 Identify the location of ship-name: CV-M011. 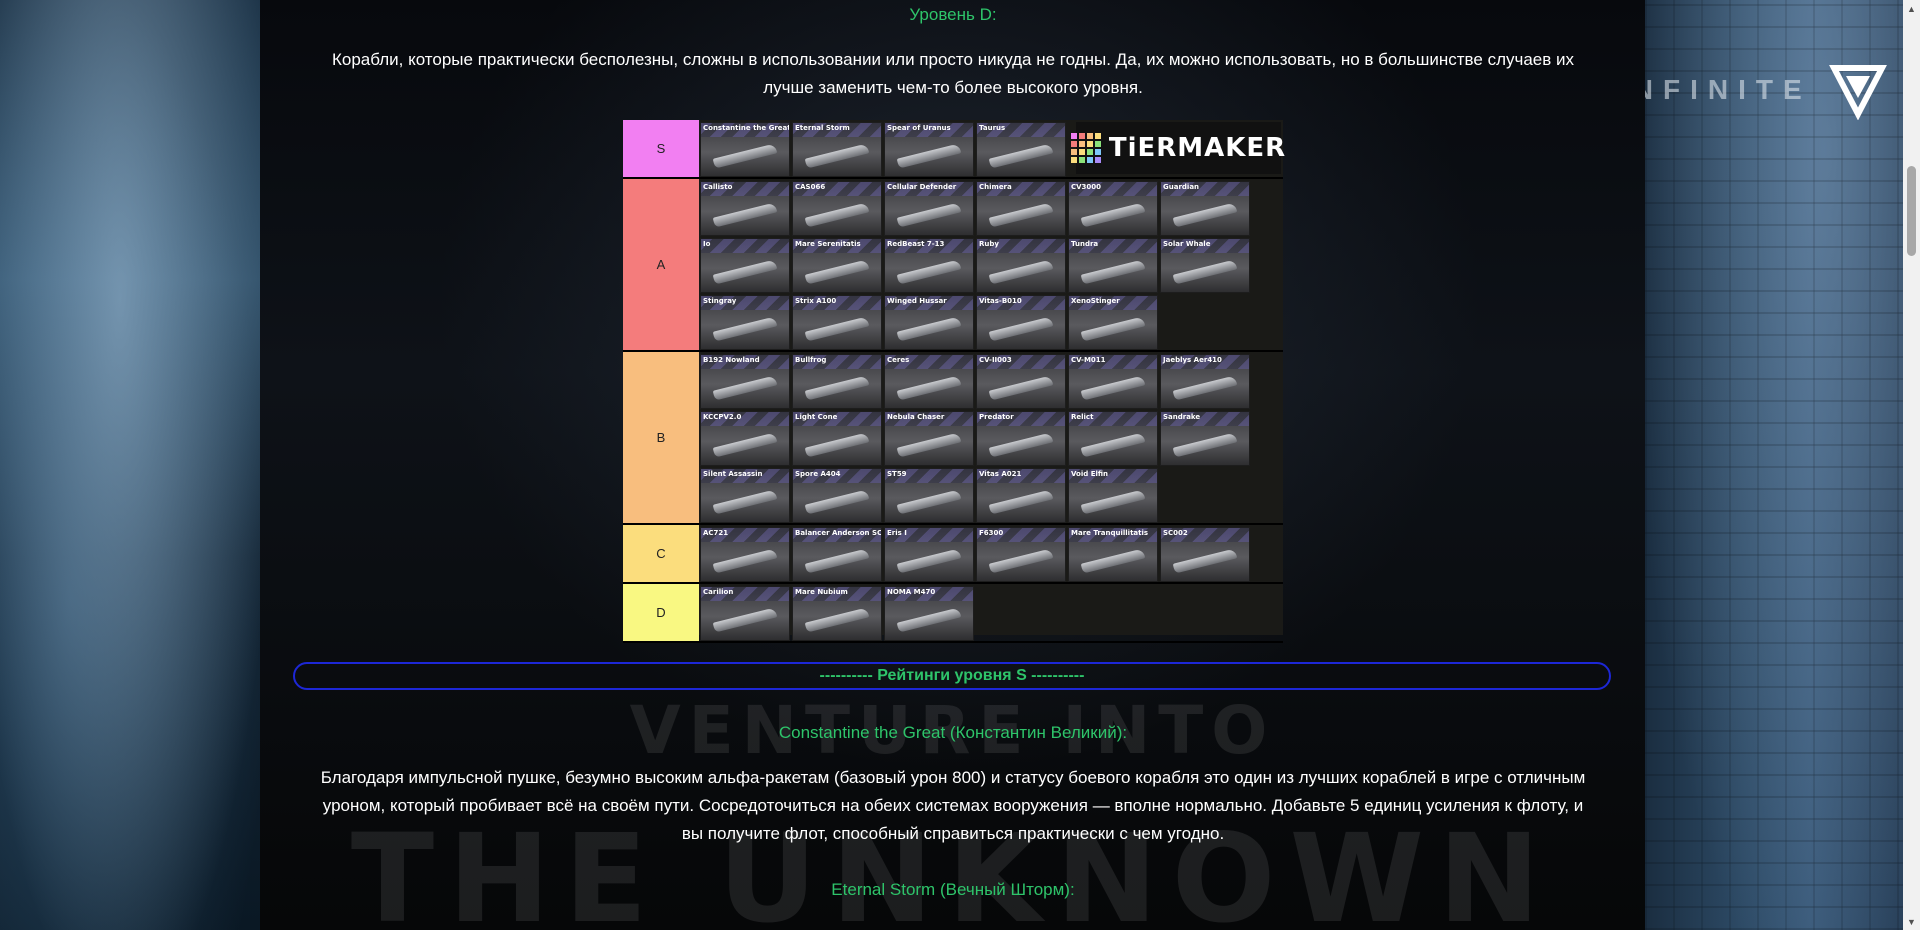
(1088, 360).